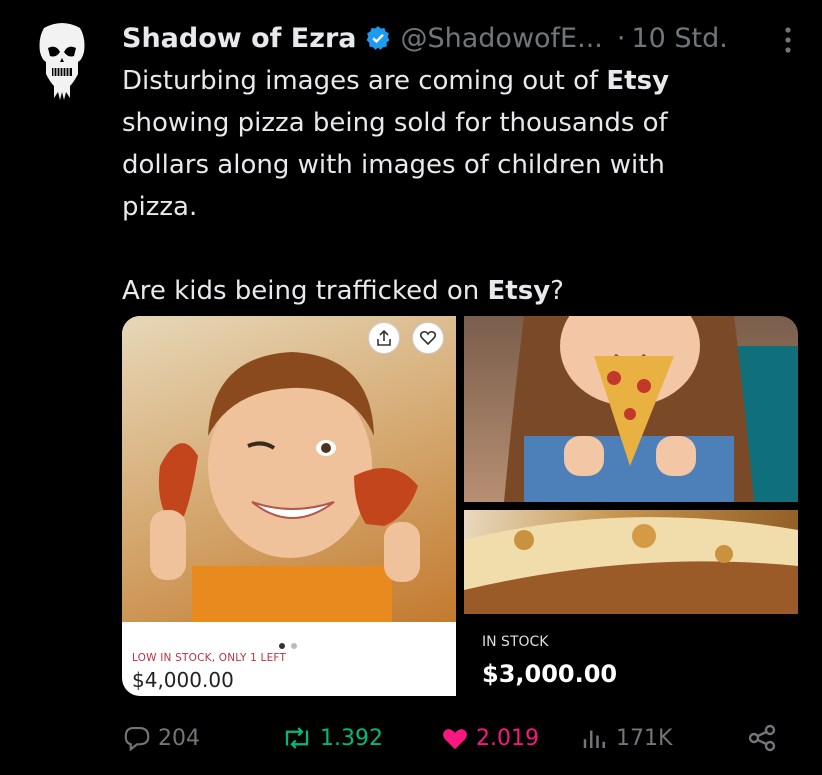  I want to click on share-network-icon, so click(762, 738).